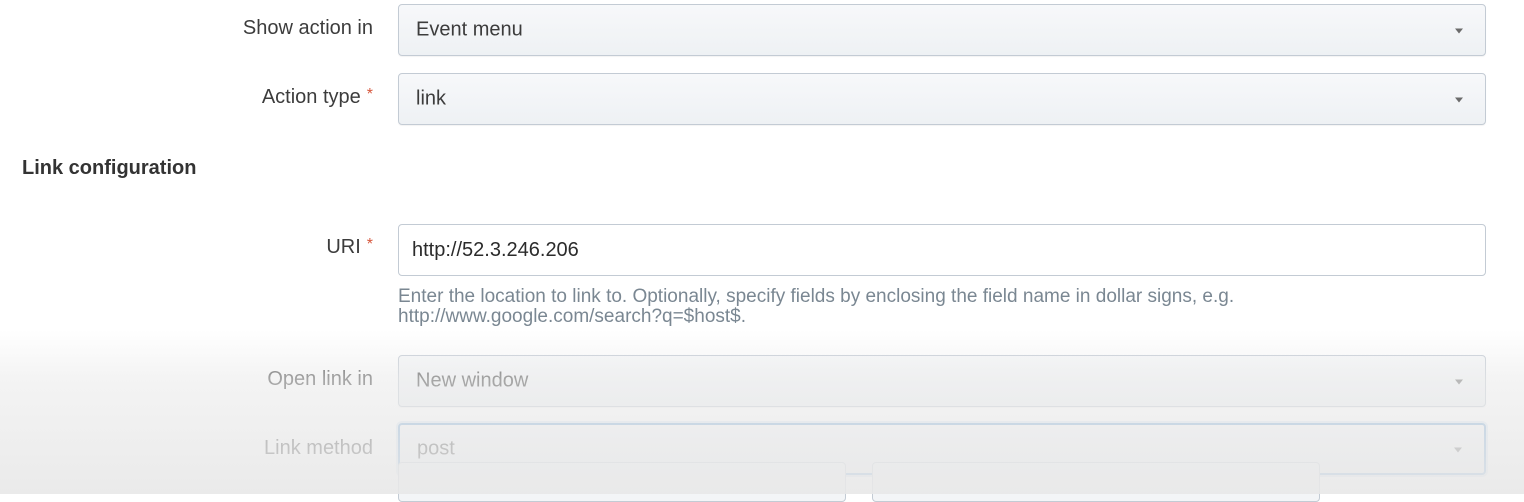  Describe the element at coordinates (622, 482) in the screenshot. I see `post-argument-name-input` at that location.